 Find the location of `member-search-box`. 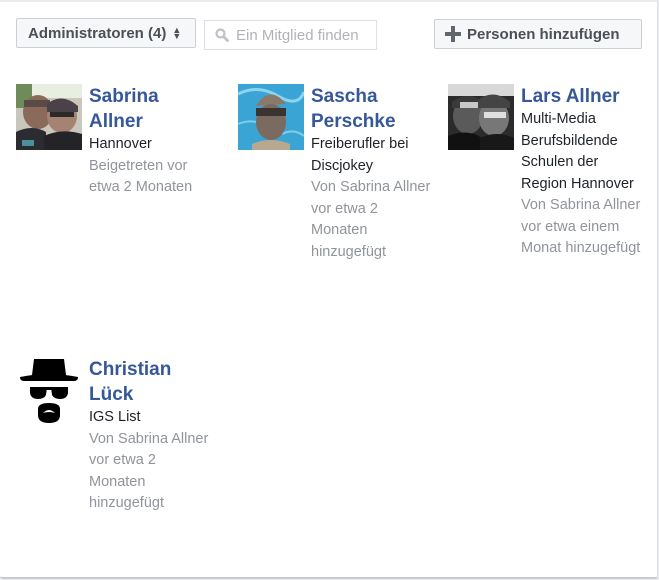

member-search-box is located at coordinates (290, 35).